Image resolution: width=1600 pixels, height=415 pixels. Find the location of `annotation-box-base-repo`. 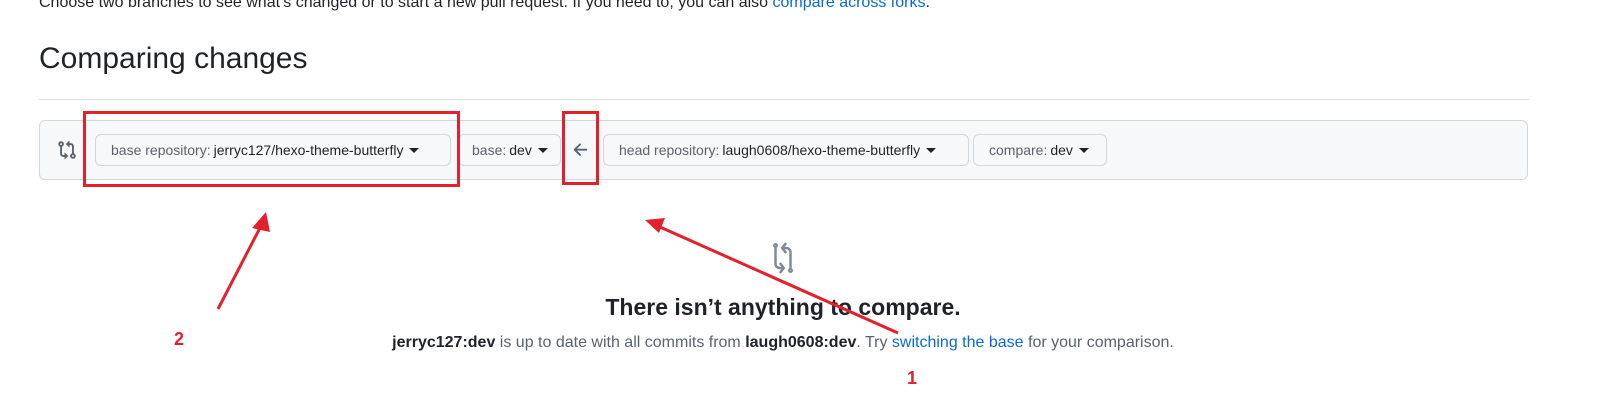

annotation-box-base-repo is located at coordinates (271, 149).